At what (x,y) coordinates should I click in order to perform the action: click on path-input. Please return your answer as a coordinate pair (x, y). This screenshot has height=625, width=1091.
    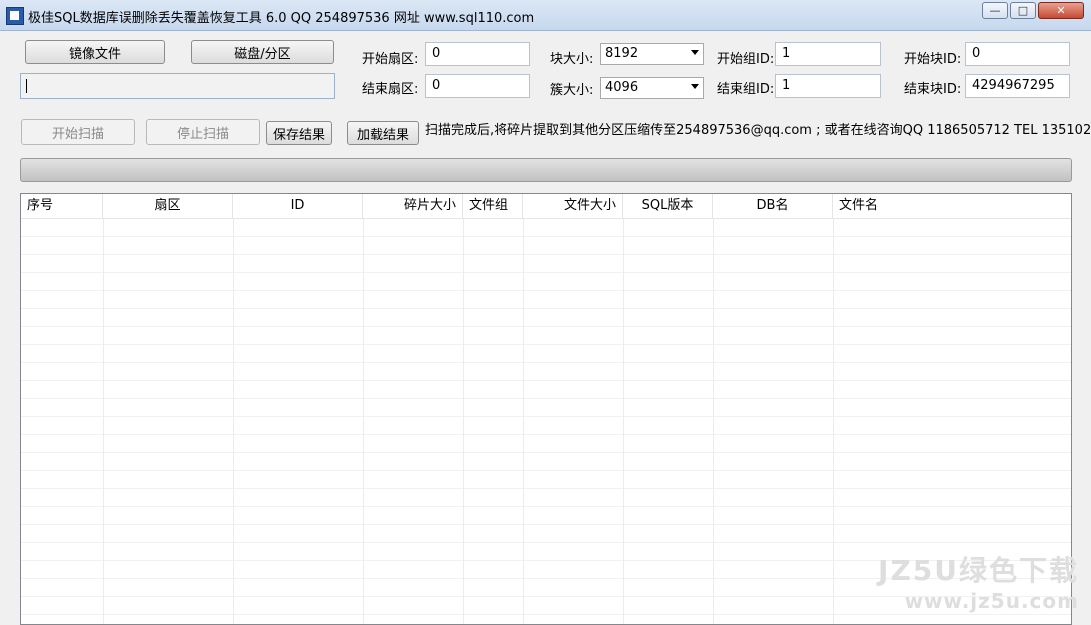
    Looking at the image, I should click on (177, 86).